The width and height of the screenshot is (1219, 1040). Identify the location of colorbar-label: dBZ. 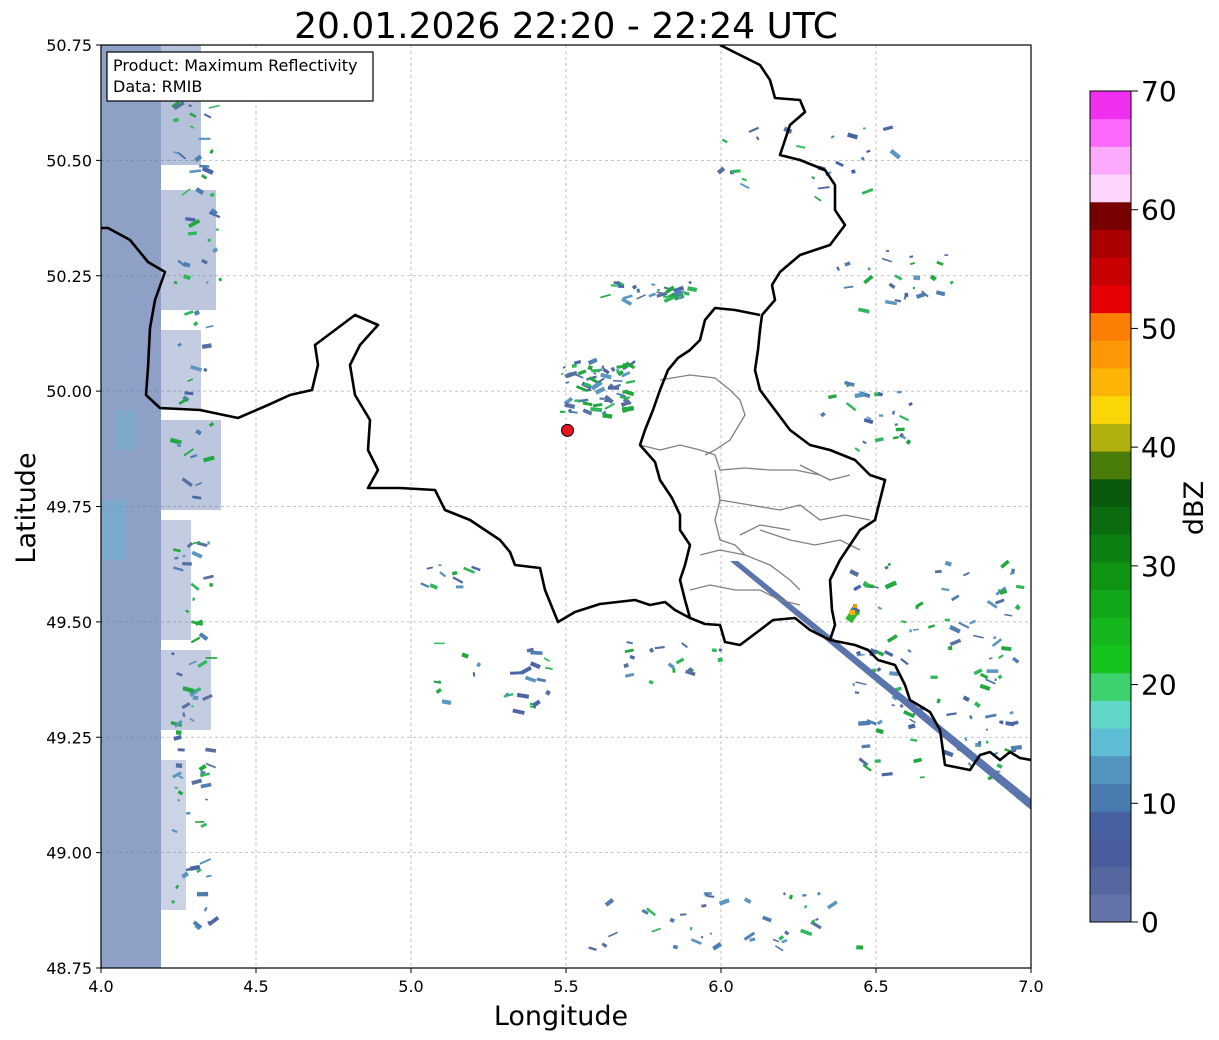
(1194, 508).